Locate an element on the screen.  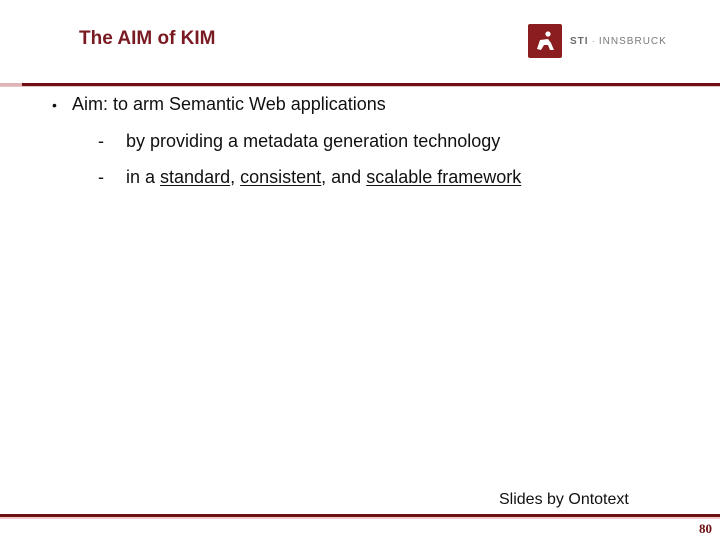
underlined-term-scalable-framework: scalable framework is located at coordinates (444, 177).